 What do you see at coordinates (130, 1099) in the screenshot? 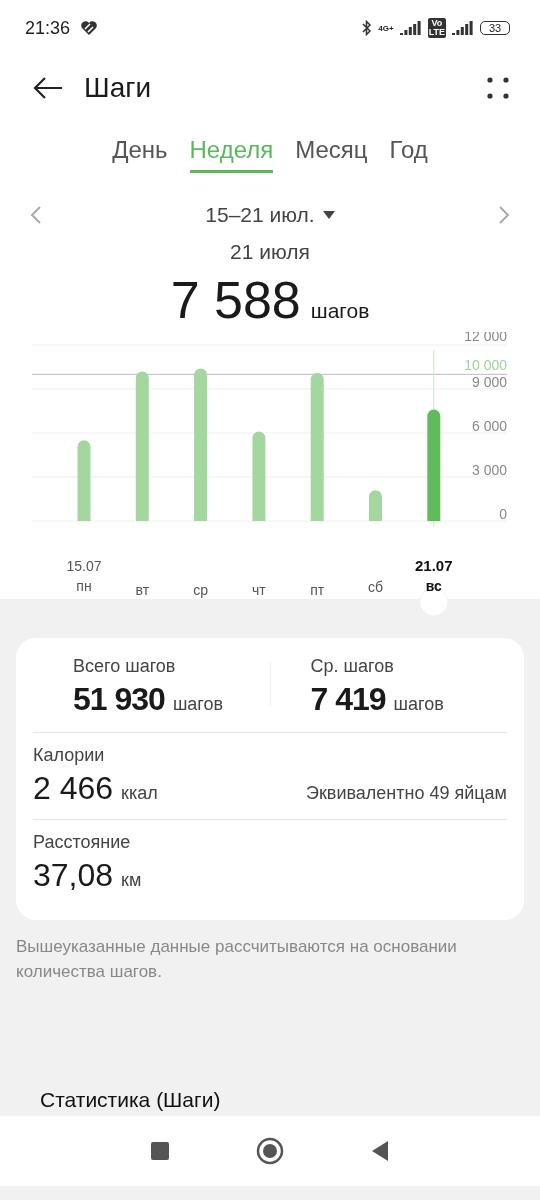
I see `section-title: Статистика (Шаги)` at bounding box center [130, 1099].